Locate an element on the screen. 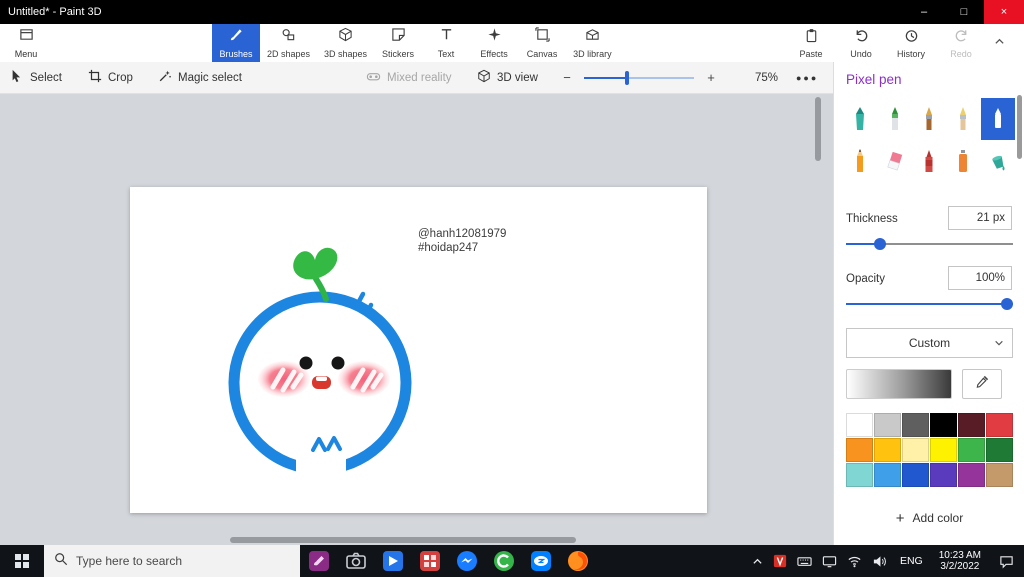 The width and height of the screenshot is (1024, 577). swatch-dark-green is located at coordinates (999, 450).